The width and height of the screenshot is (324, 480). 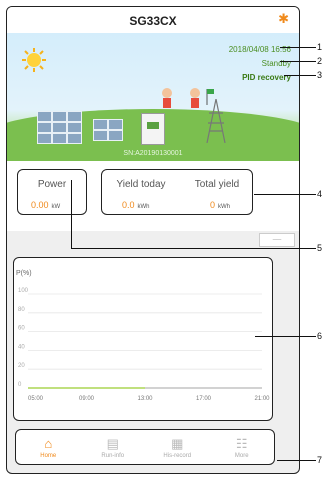 What do you see at coordinates (145, 399) in the screenshot?
I see `x-tick-label: 13:00` at bounding box center [145, 399].